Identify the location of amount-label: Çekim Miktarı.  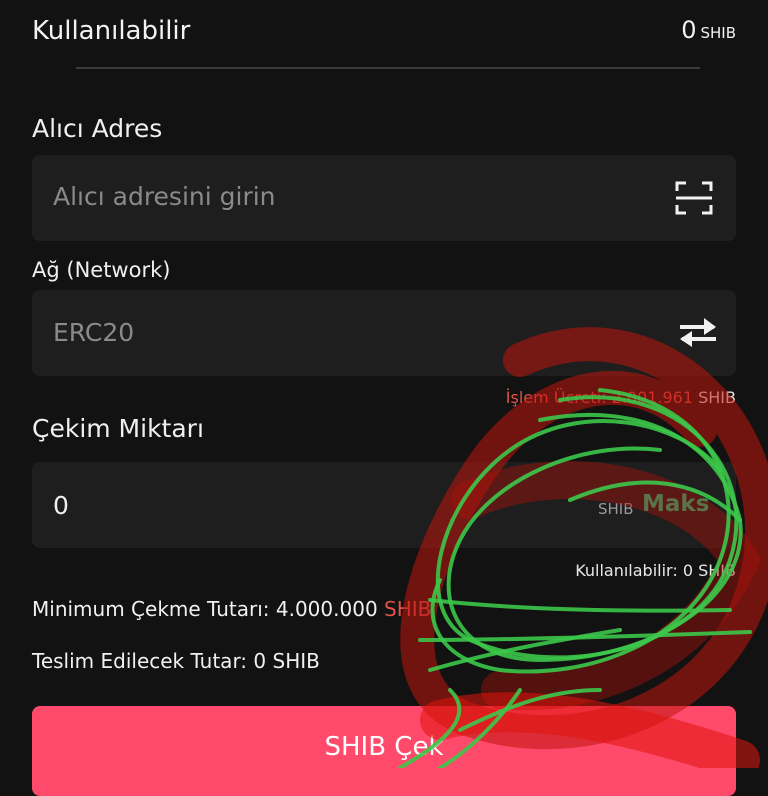
(118, 428).